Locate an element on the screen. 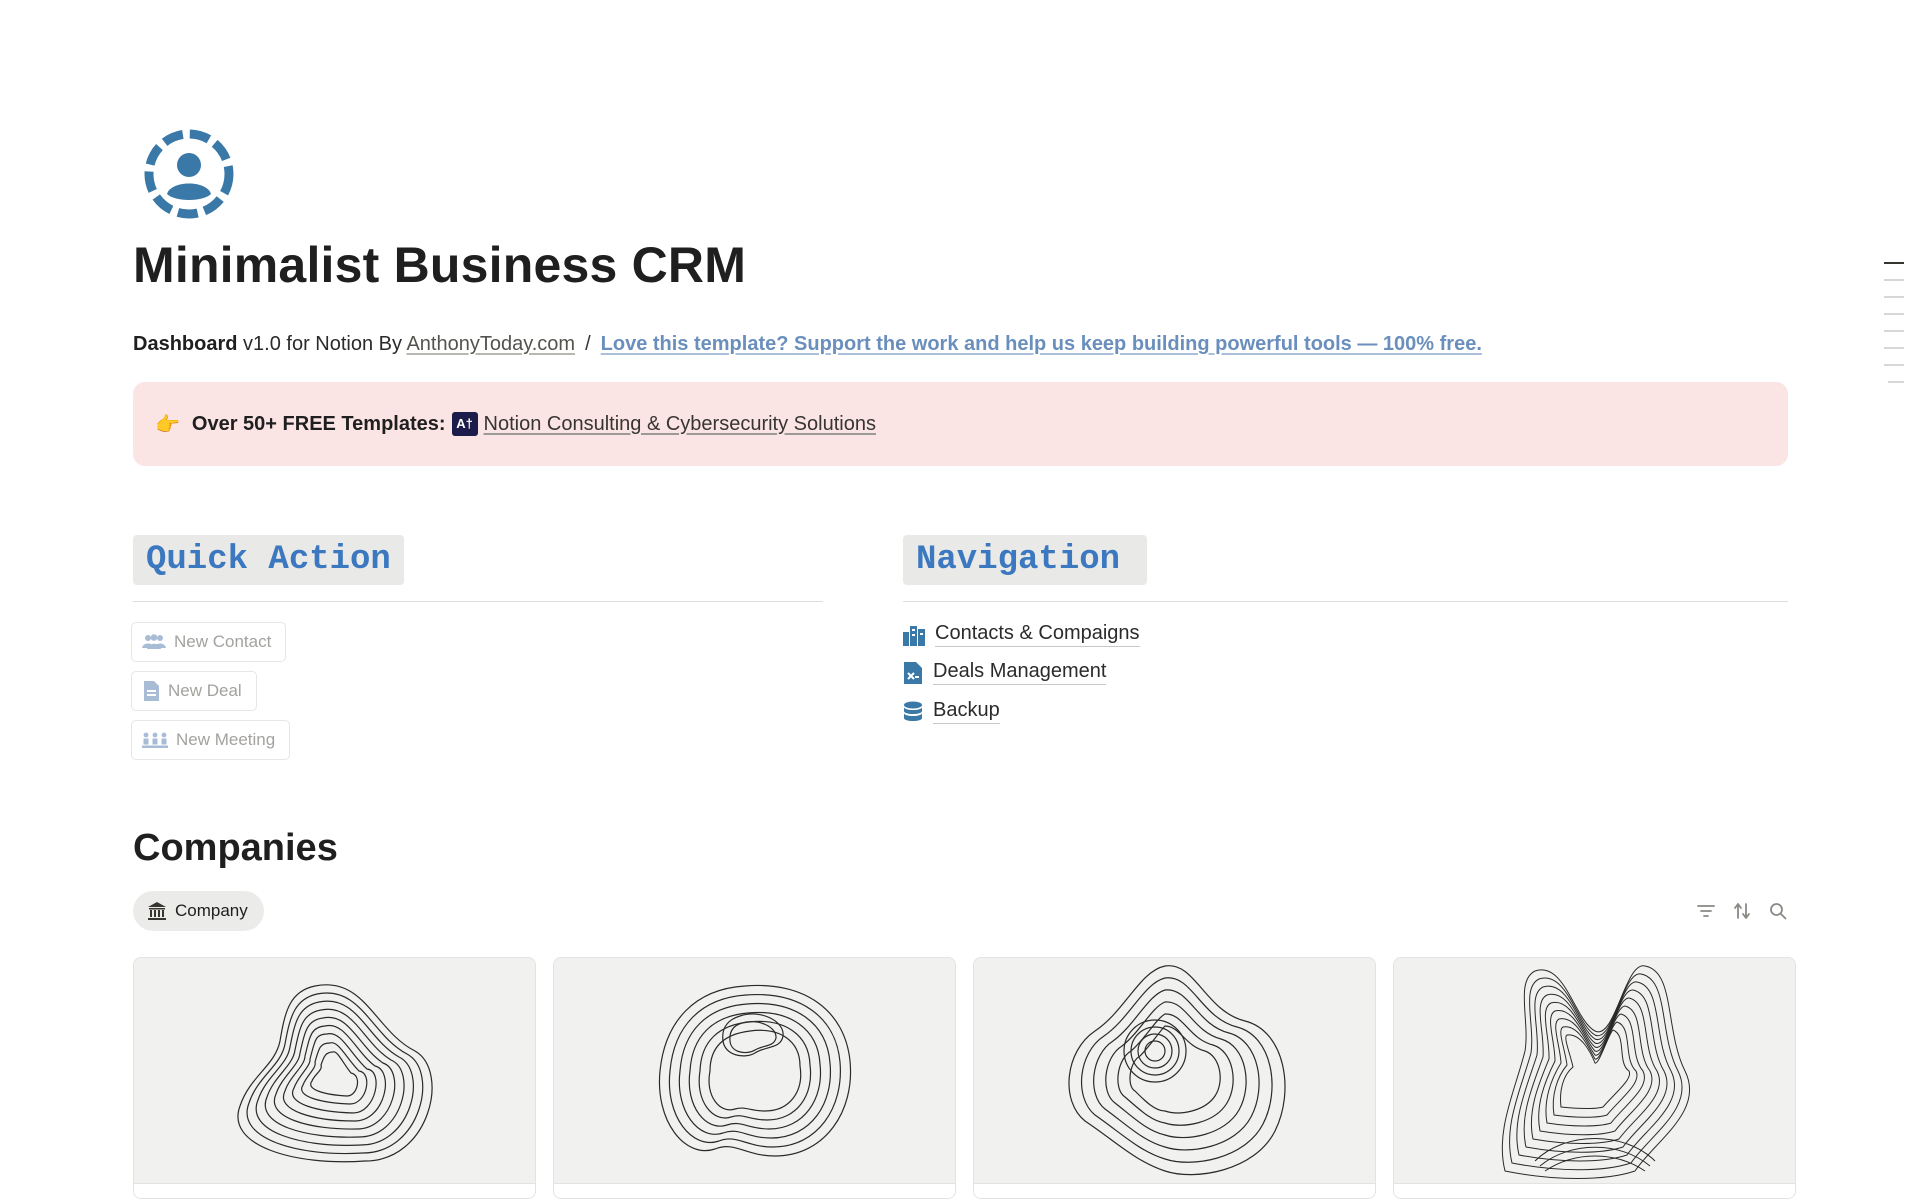 The height and width of the screenshot is (1199, 1920). table-of-contents-indicator is located at coordinates (1894, 330).